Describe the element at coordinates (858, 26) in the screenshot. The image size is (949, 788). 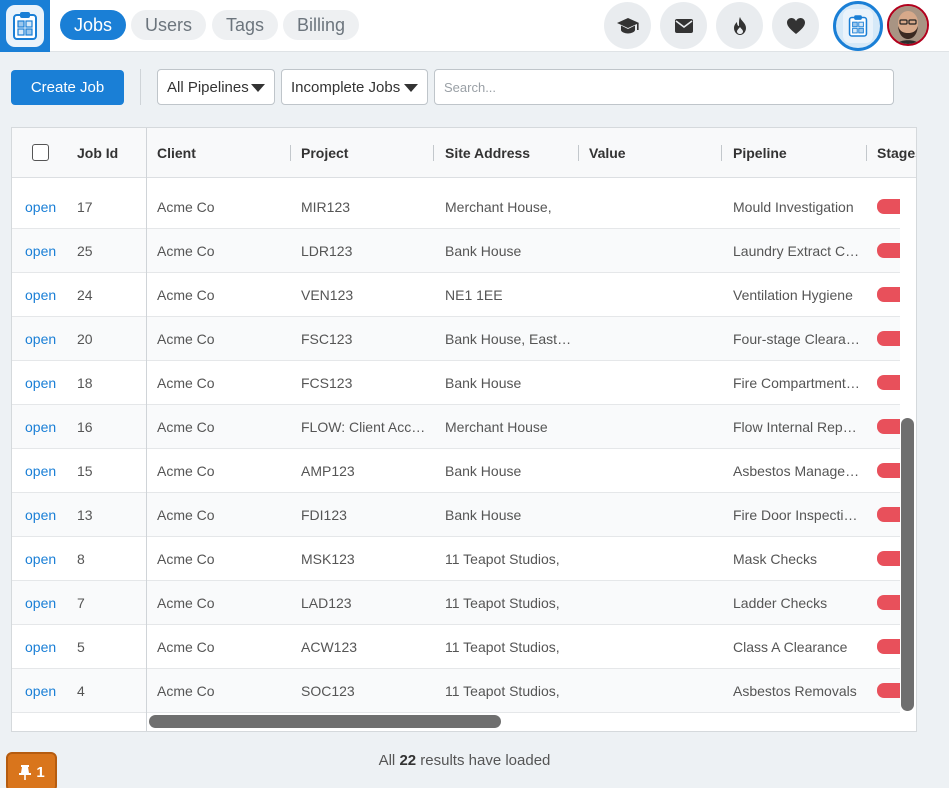
I see `workspace-switcher` at that location.